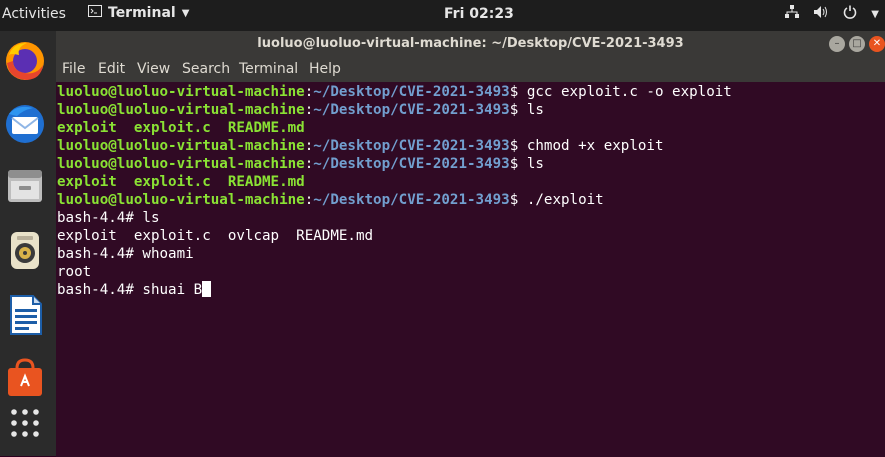 This screenshot has width=885, height=457. I want to click on app-menu-label: Terminal, so click(142, 13).